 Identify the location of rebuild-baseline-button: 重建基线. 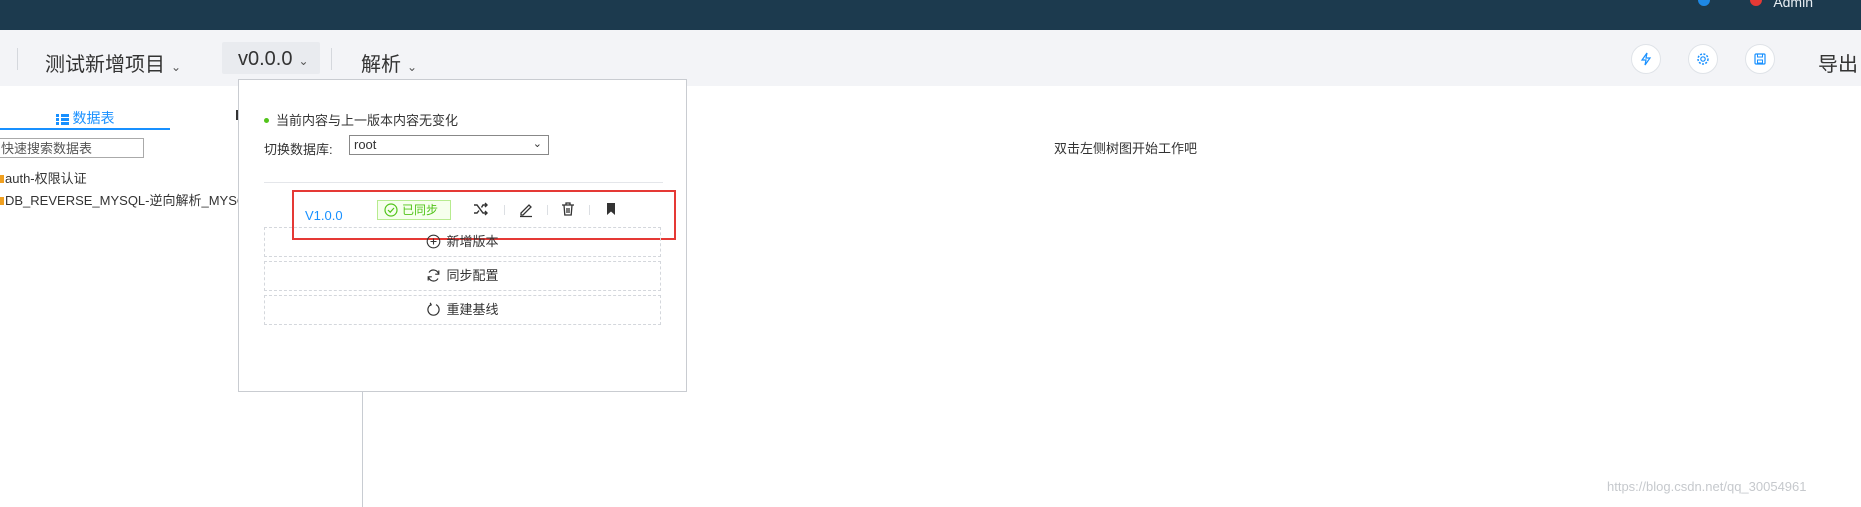
(462, 310).